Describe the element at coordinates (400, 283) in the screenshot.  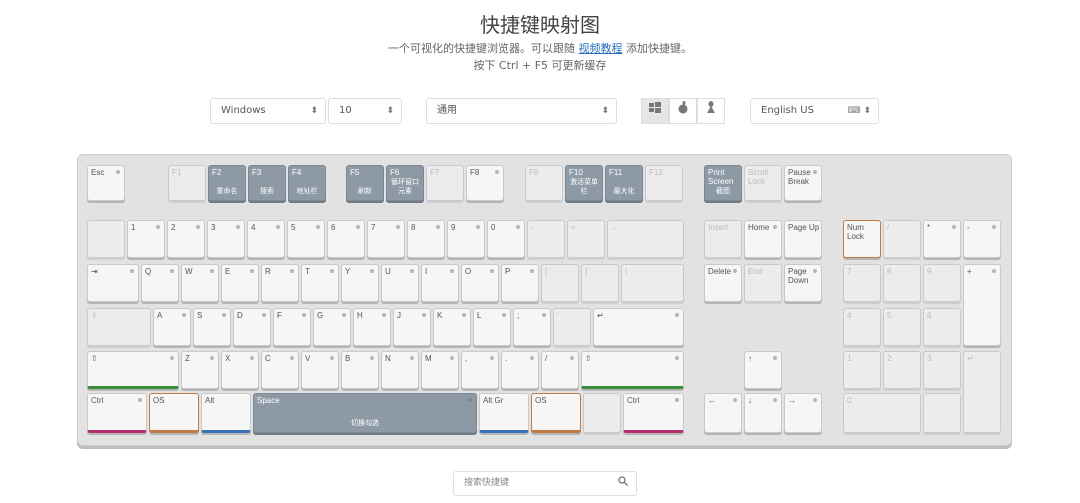
I see `key-u: U` at that location.